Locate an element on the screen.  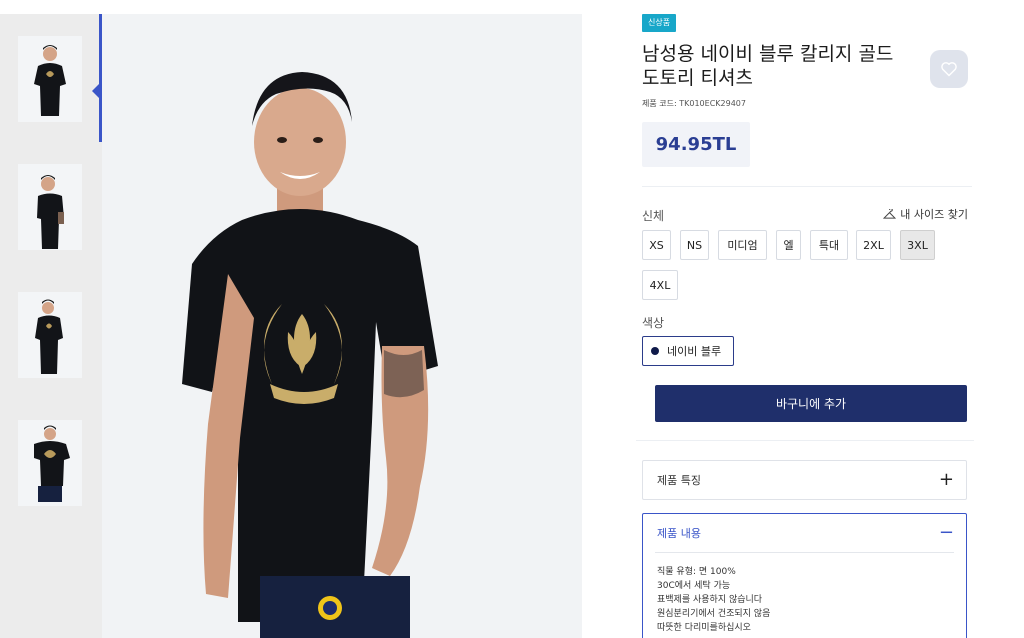
size-guide-link: 내 사이즈 찾기 is located at coordinates (925, 214).